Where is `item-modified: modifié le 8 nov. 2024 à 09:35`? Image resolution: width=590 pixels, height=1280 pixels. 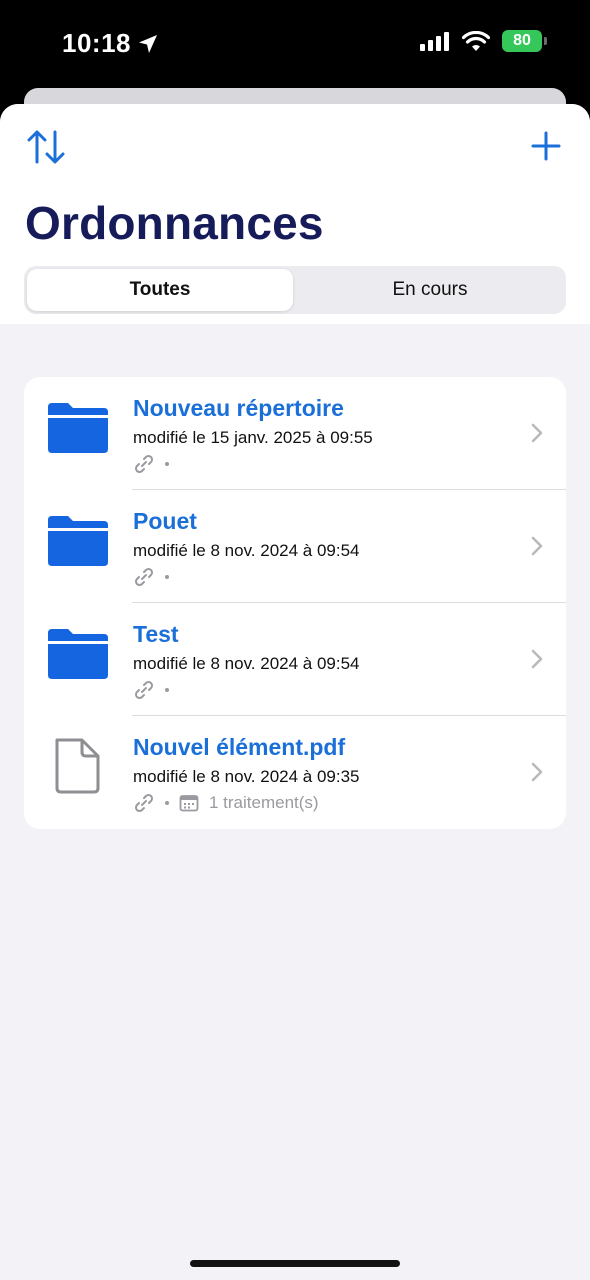 item-modified: modifié le 8 nov. 2024 à 09:35 is located at coordinates (246, 776).